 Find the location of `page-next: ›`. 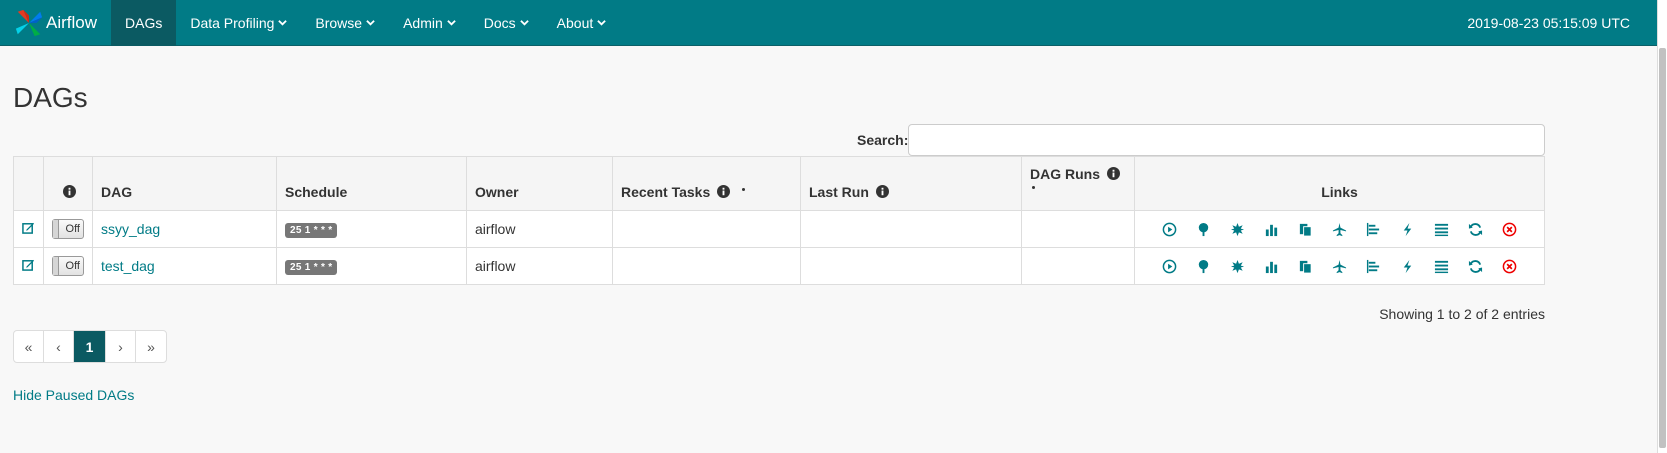

page-next: › is located at coordinates (121, 346).